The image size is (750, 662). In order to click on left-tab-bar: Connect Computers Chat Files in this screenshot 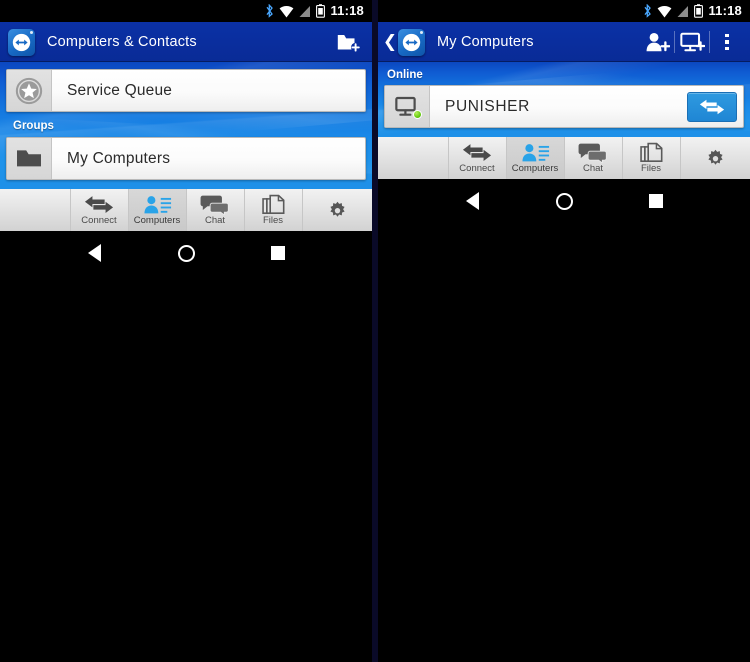, I will do `click(186, 209)`.